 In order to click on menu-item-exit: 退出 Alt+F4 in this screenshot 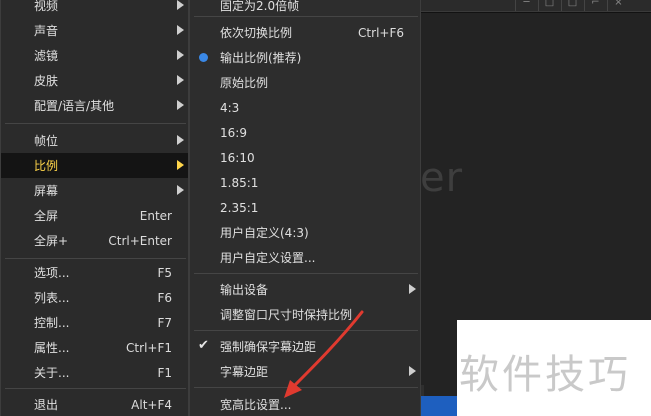, I will do `click(94, 404)`.